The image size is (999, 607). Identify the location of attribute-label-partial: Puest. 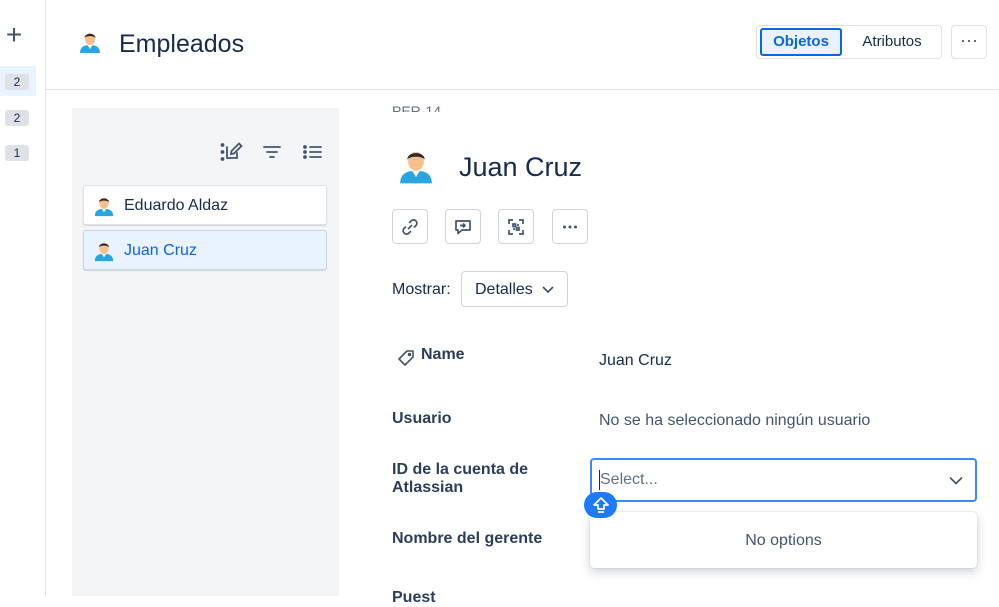
(414, 597).